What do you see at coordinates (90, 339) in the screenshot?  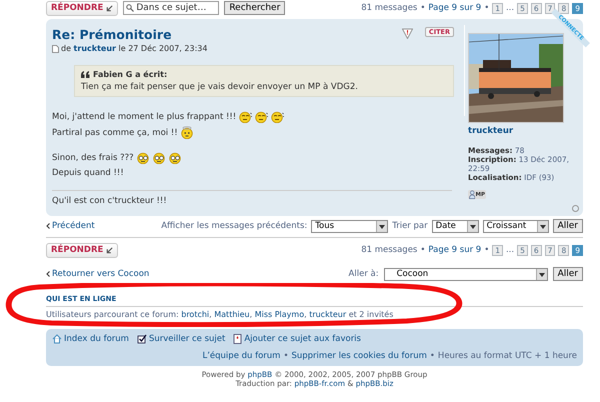 I see `footer-link: Index du forum` at bounding box center [90, 339].